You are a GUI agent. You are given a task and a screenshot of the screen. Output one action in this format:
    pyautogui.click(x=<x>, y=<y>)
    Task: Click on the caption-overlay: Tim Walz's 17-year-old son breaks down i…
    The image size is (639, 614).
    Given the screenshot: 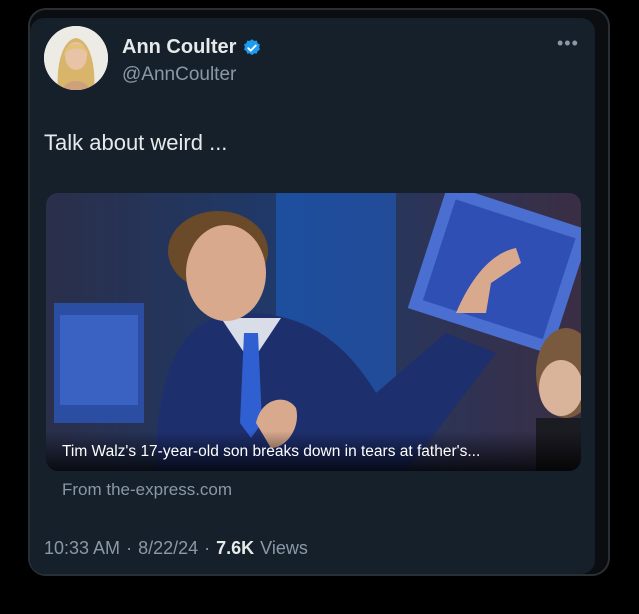 What is the action you would take?
    pyautogui.click(x=313, y=451)
    